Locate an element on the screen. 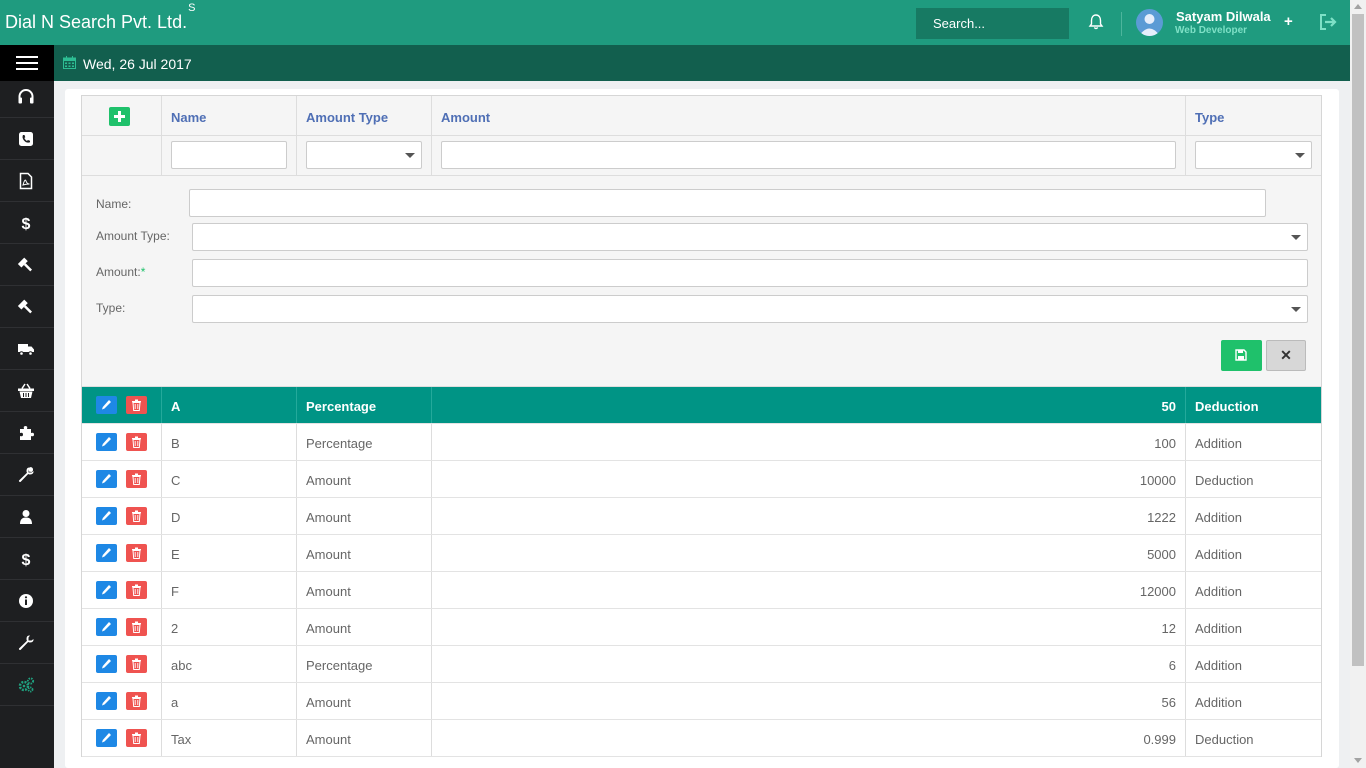 Image resolution: width=1366 pixels, height=768 pixels. bell-icon is located at coordinates (1096, 22).